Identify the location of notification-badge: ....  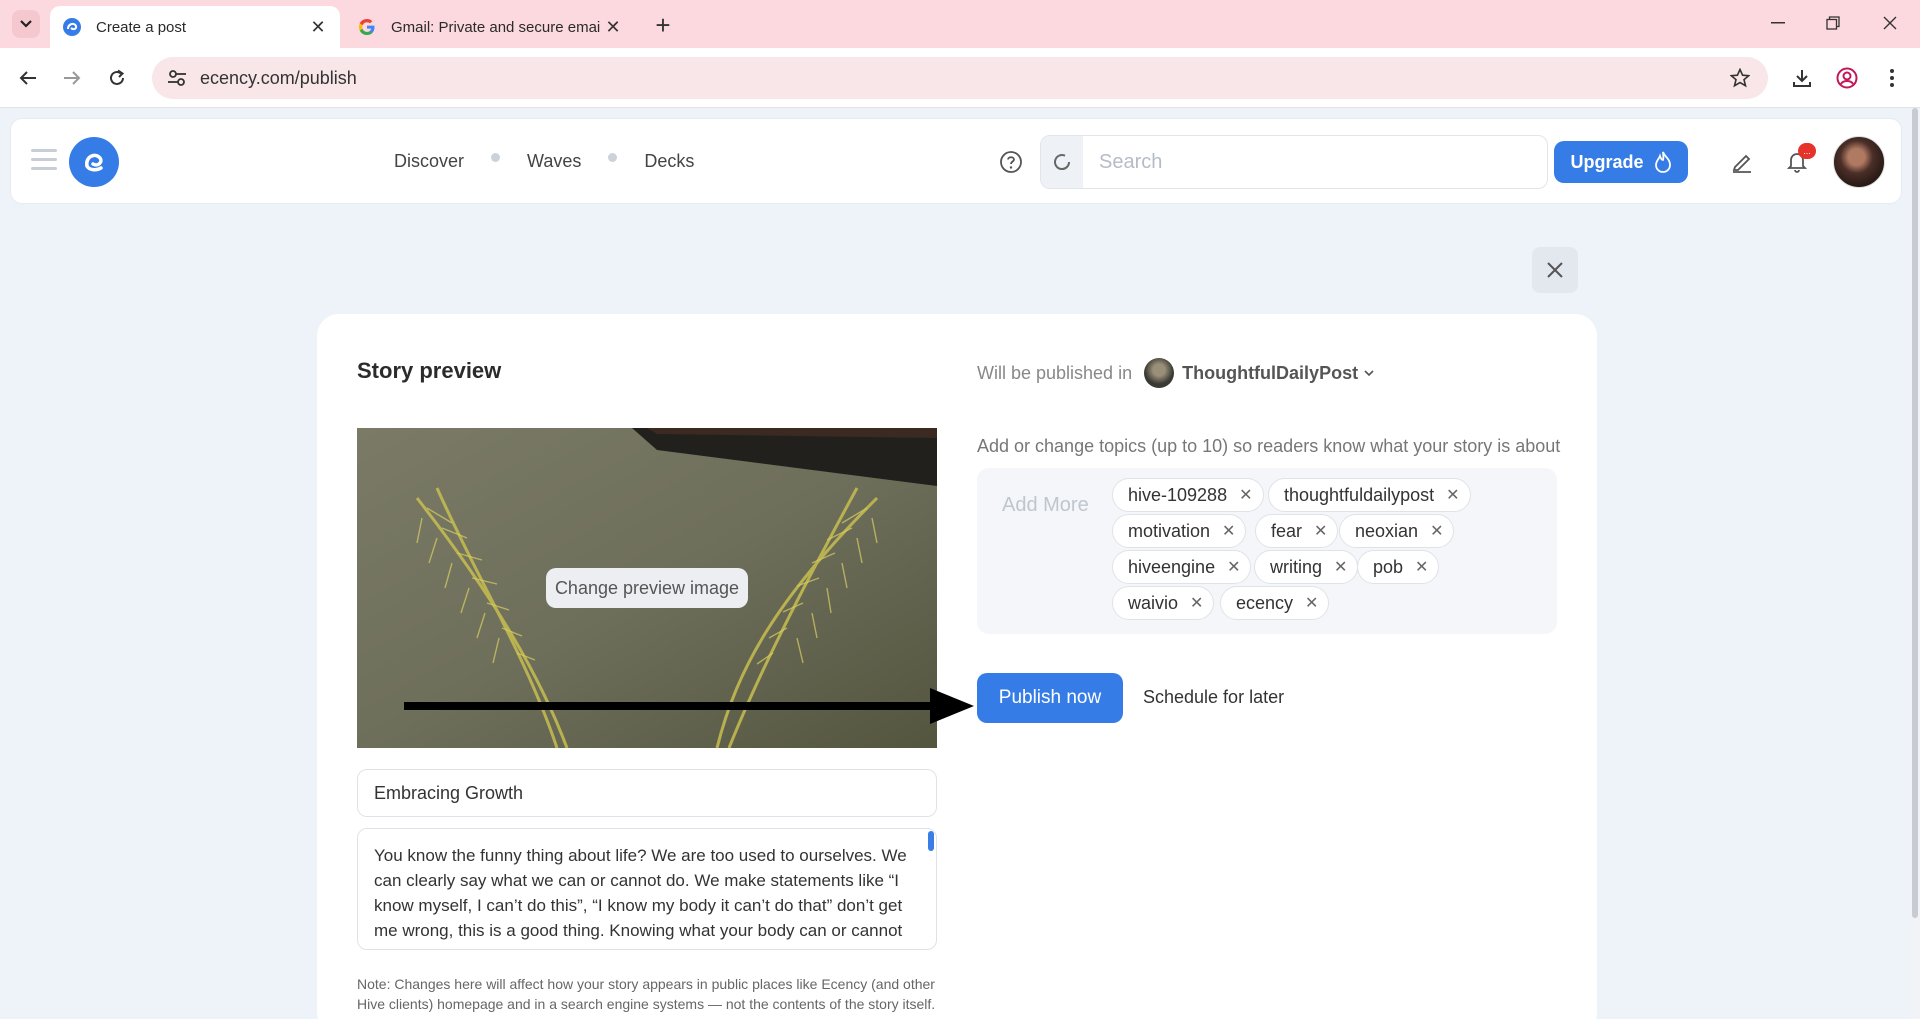
(1807, 151).